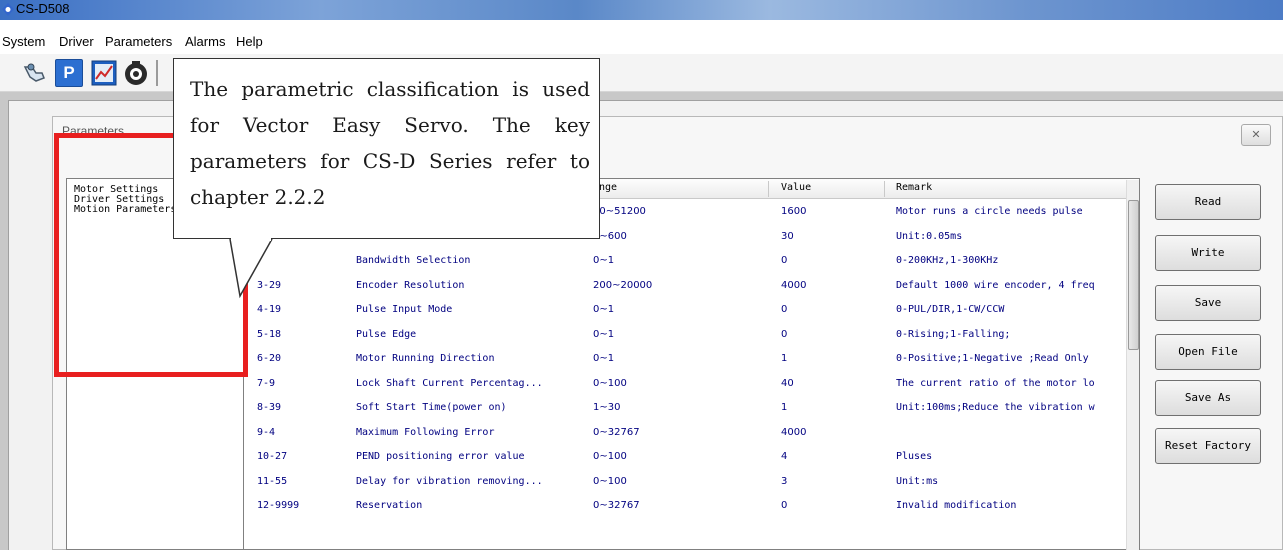  I want to click on param-name-cell: Soft Start Time(power on), so click(431, 407).